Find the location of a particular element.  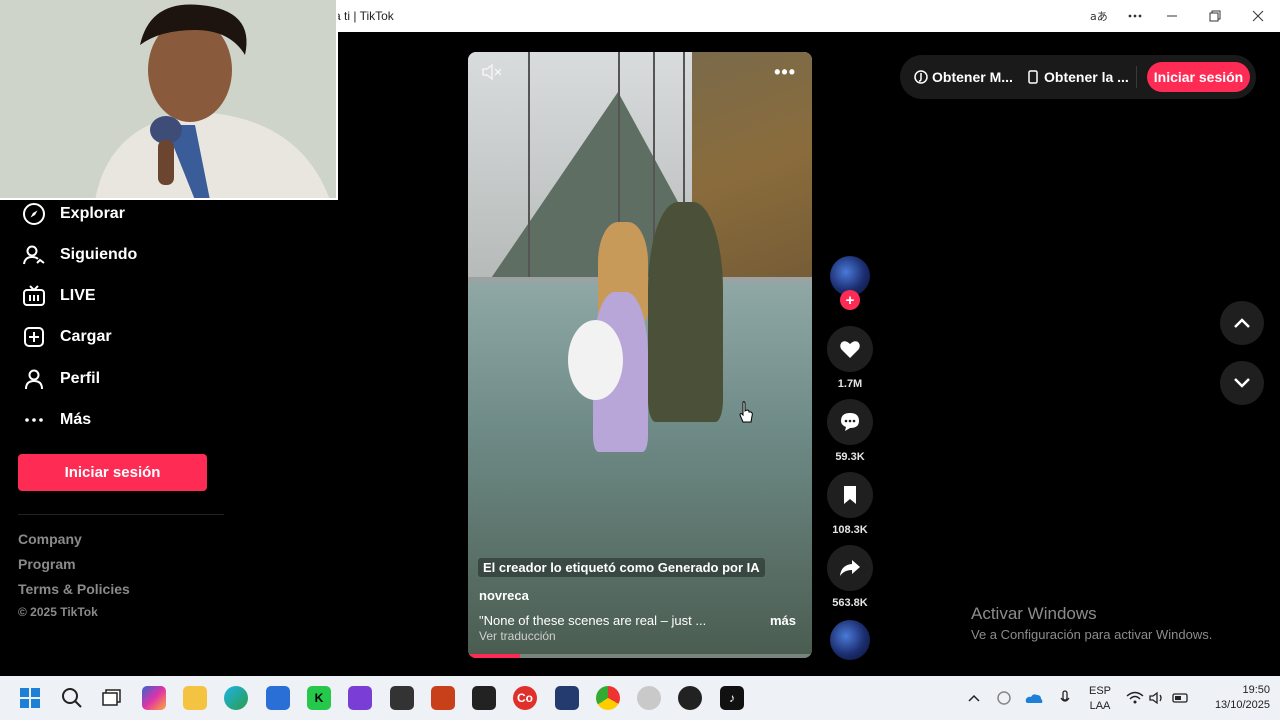

bookmark-icon is located at coordinates (850, 495).